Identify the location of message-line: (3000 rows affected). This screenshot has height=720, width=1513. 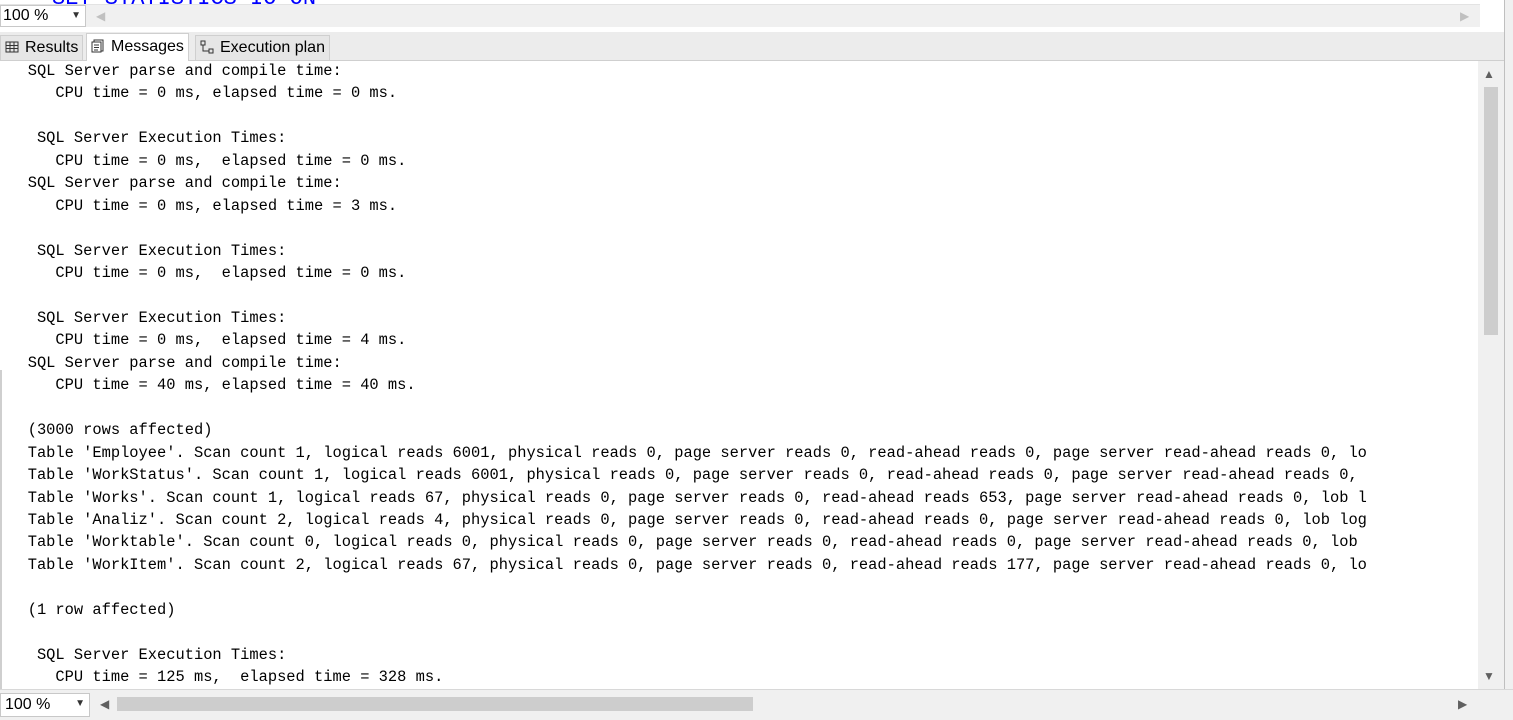
(106, 430).